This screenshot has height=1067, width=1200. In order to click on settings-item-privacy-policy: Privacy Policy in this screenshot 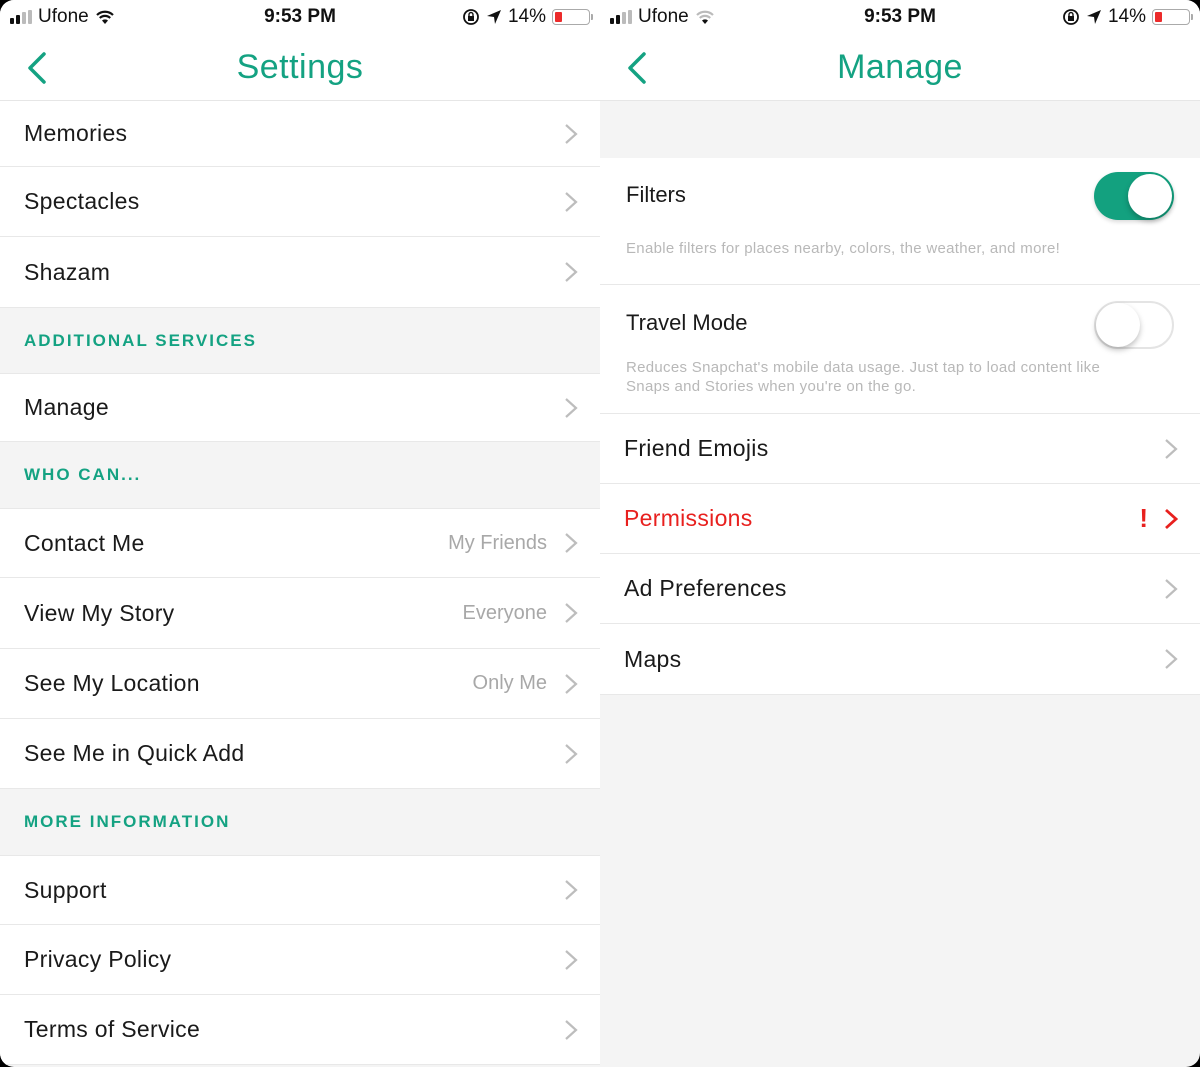, I will do `click(300, 960)`.